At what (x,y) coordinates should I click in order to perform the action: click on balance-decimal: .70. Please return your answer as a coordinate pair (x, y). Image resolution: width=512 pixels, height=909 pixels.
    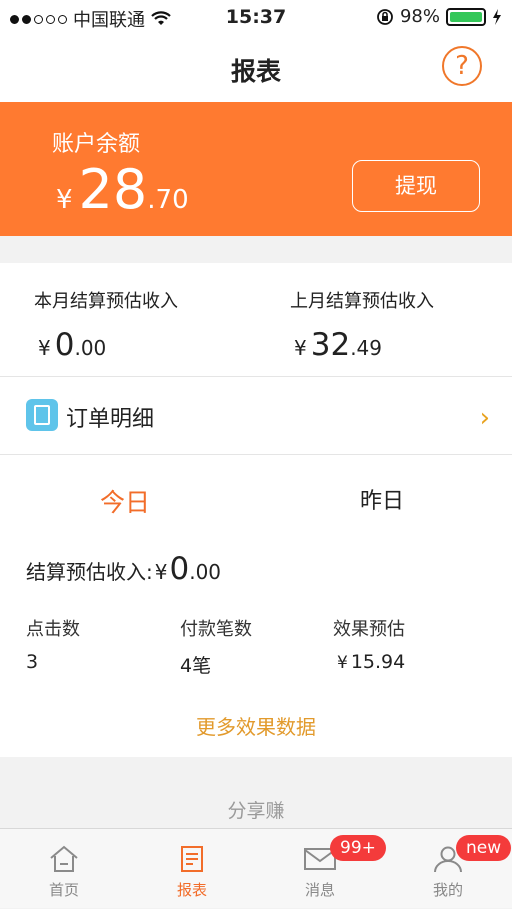
    Looking at the image, I should click on (168, 200).